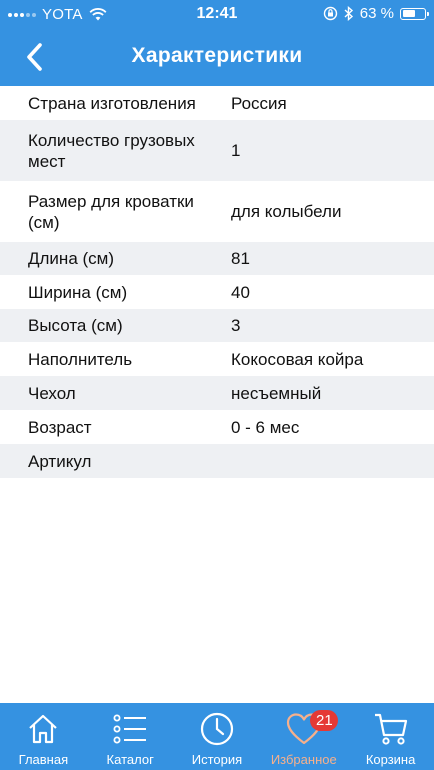  Describe the element at coordinates (236, 325) in the screenshot. I see `spec-value: 3` at that location.